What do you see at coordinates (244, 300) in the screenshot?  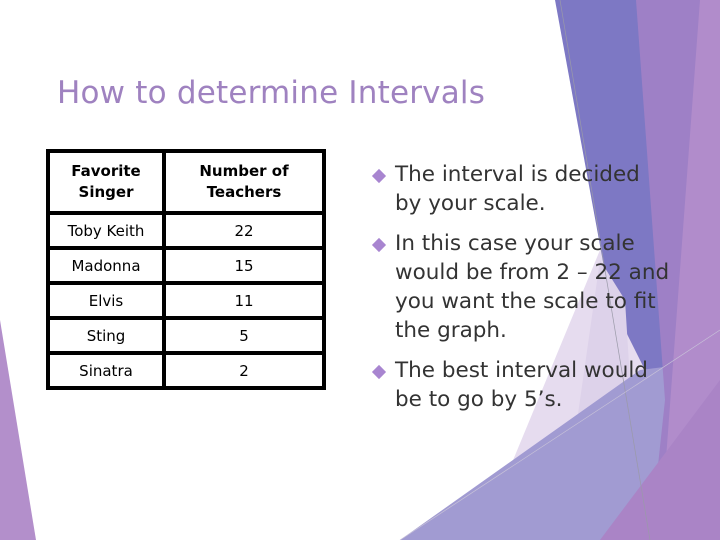 I see `teachers-cell: 11` at bounding box center [244, 300].